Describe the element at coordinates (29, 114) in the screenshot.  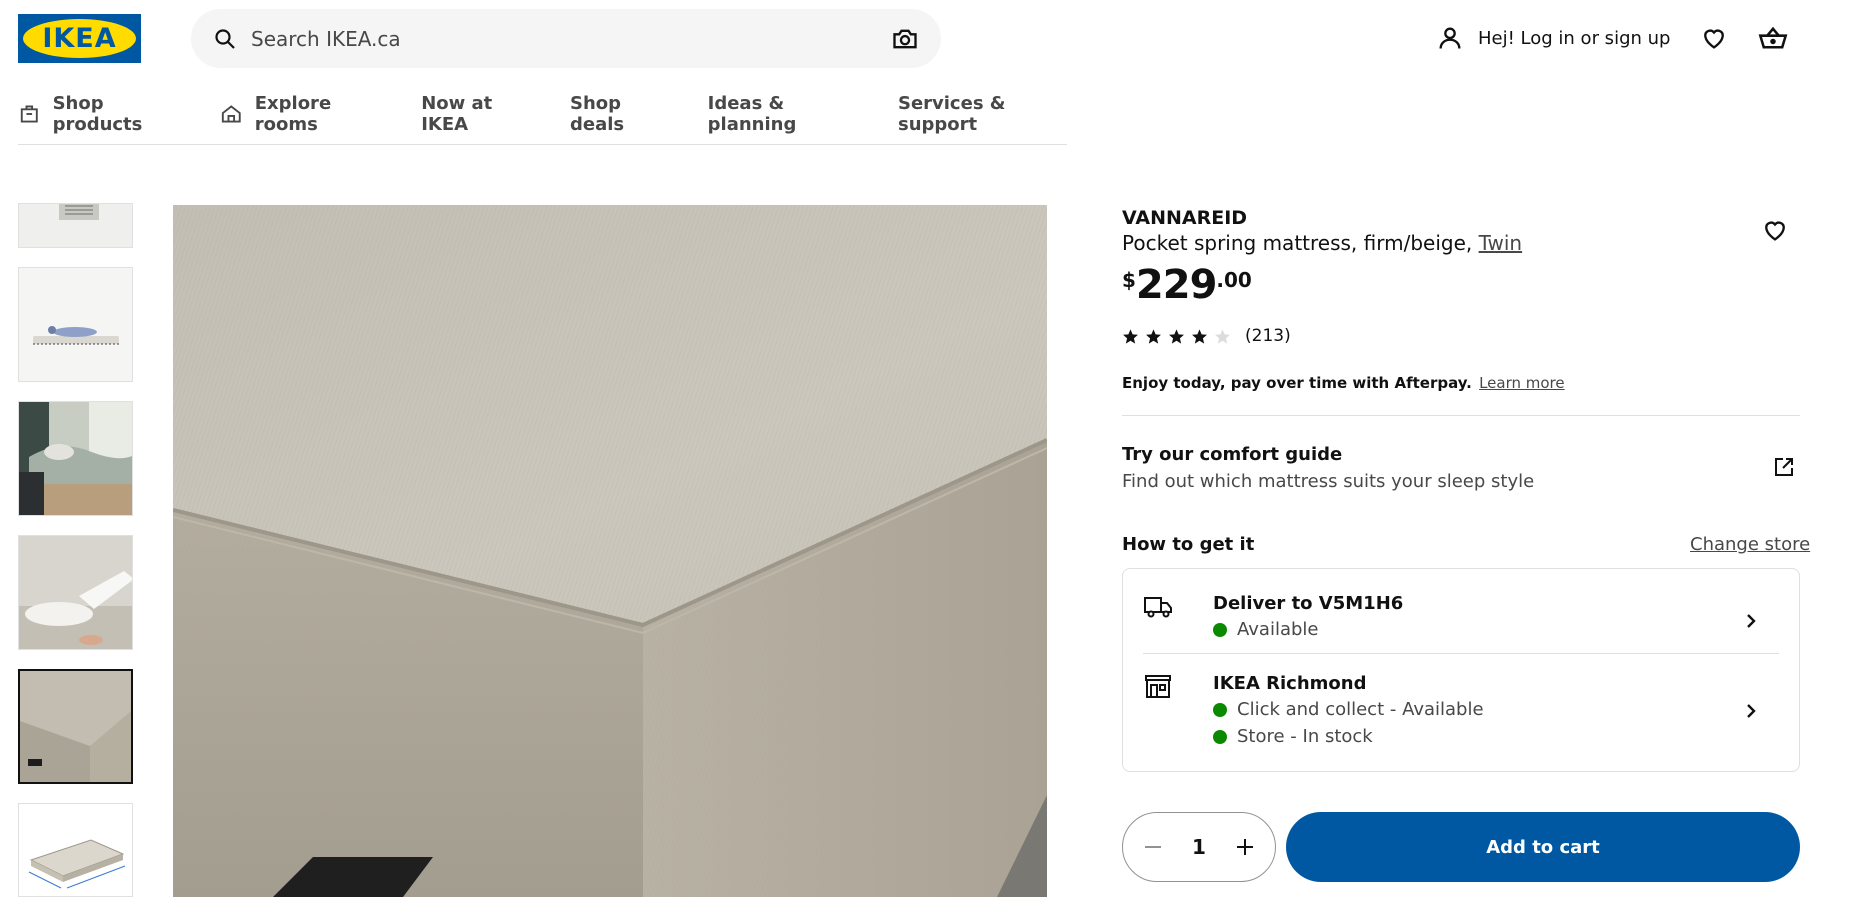
I see `store-bag-icon` at that location.